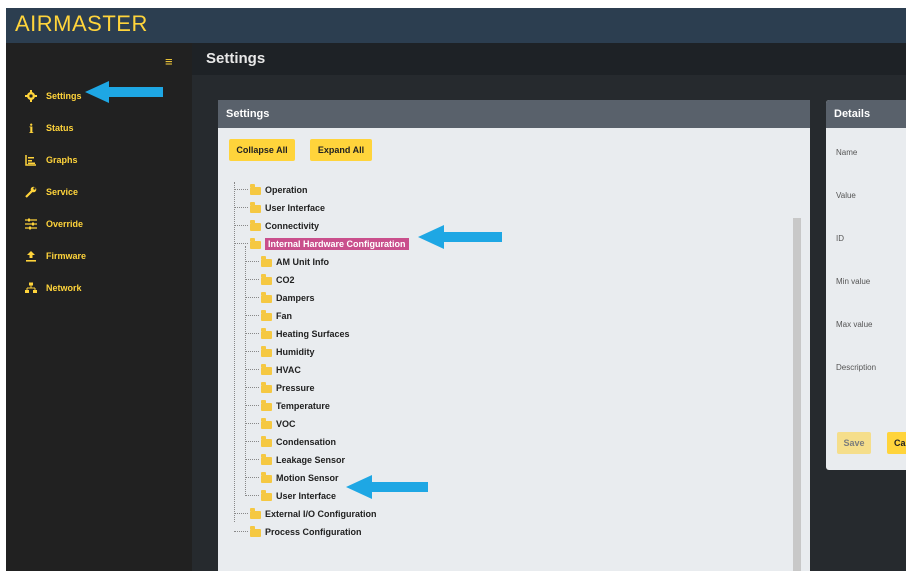  Describe the element at coordinates (840, 238) in the screenshot. I see `details-id-label: ID` at that location.